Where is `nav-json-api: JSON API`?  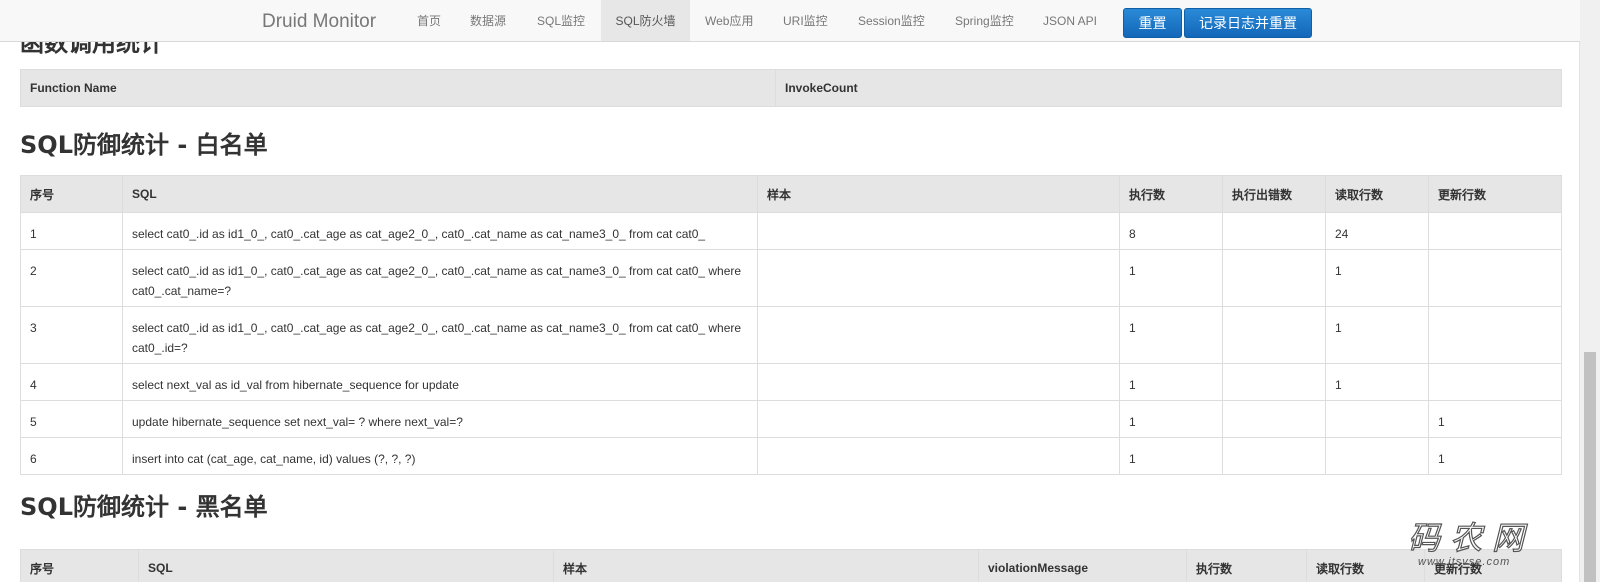 nav-json-api: JSON API is located at coordinates (1070, 20).